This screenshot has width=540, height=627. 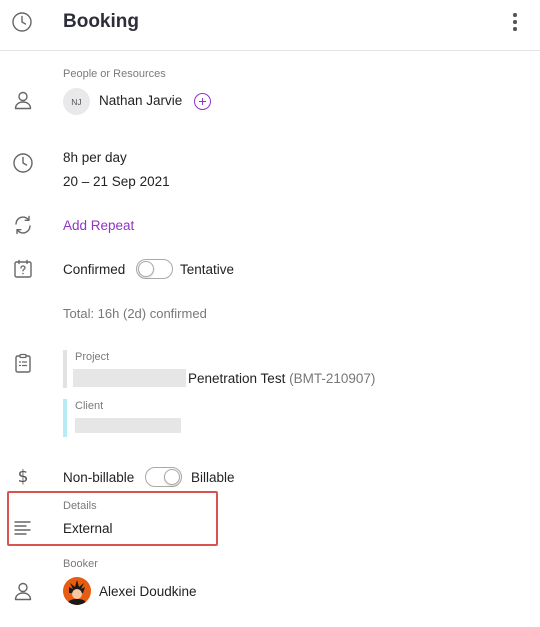 What do you see at coordinates (213, 477) in the screenshot?
I see `billable-label: Billable` at bounding box center [213, 477].